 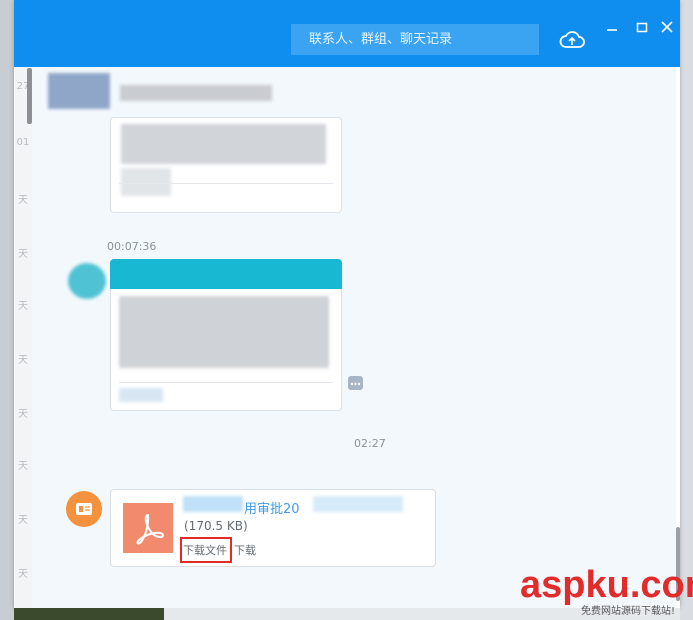 What do you see at coordinates (606, 585) in the screenshot?
I see `watermark-logo: aspku.com` at bounding box center [606, 585].